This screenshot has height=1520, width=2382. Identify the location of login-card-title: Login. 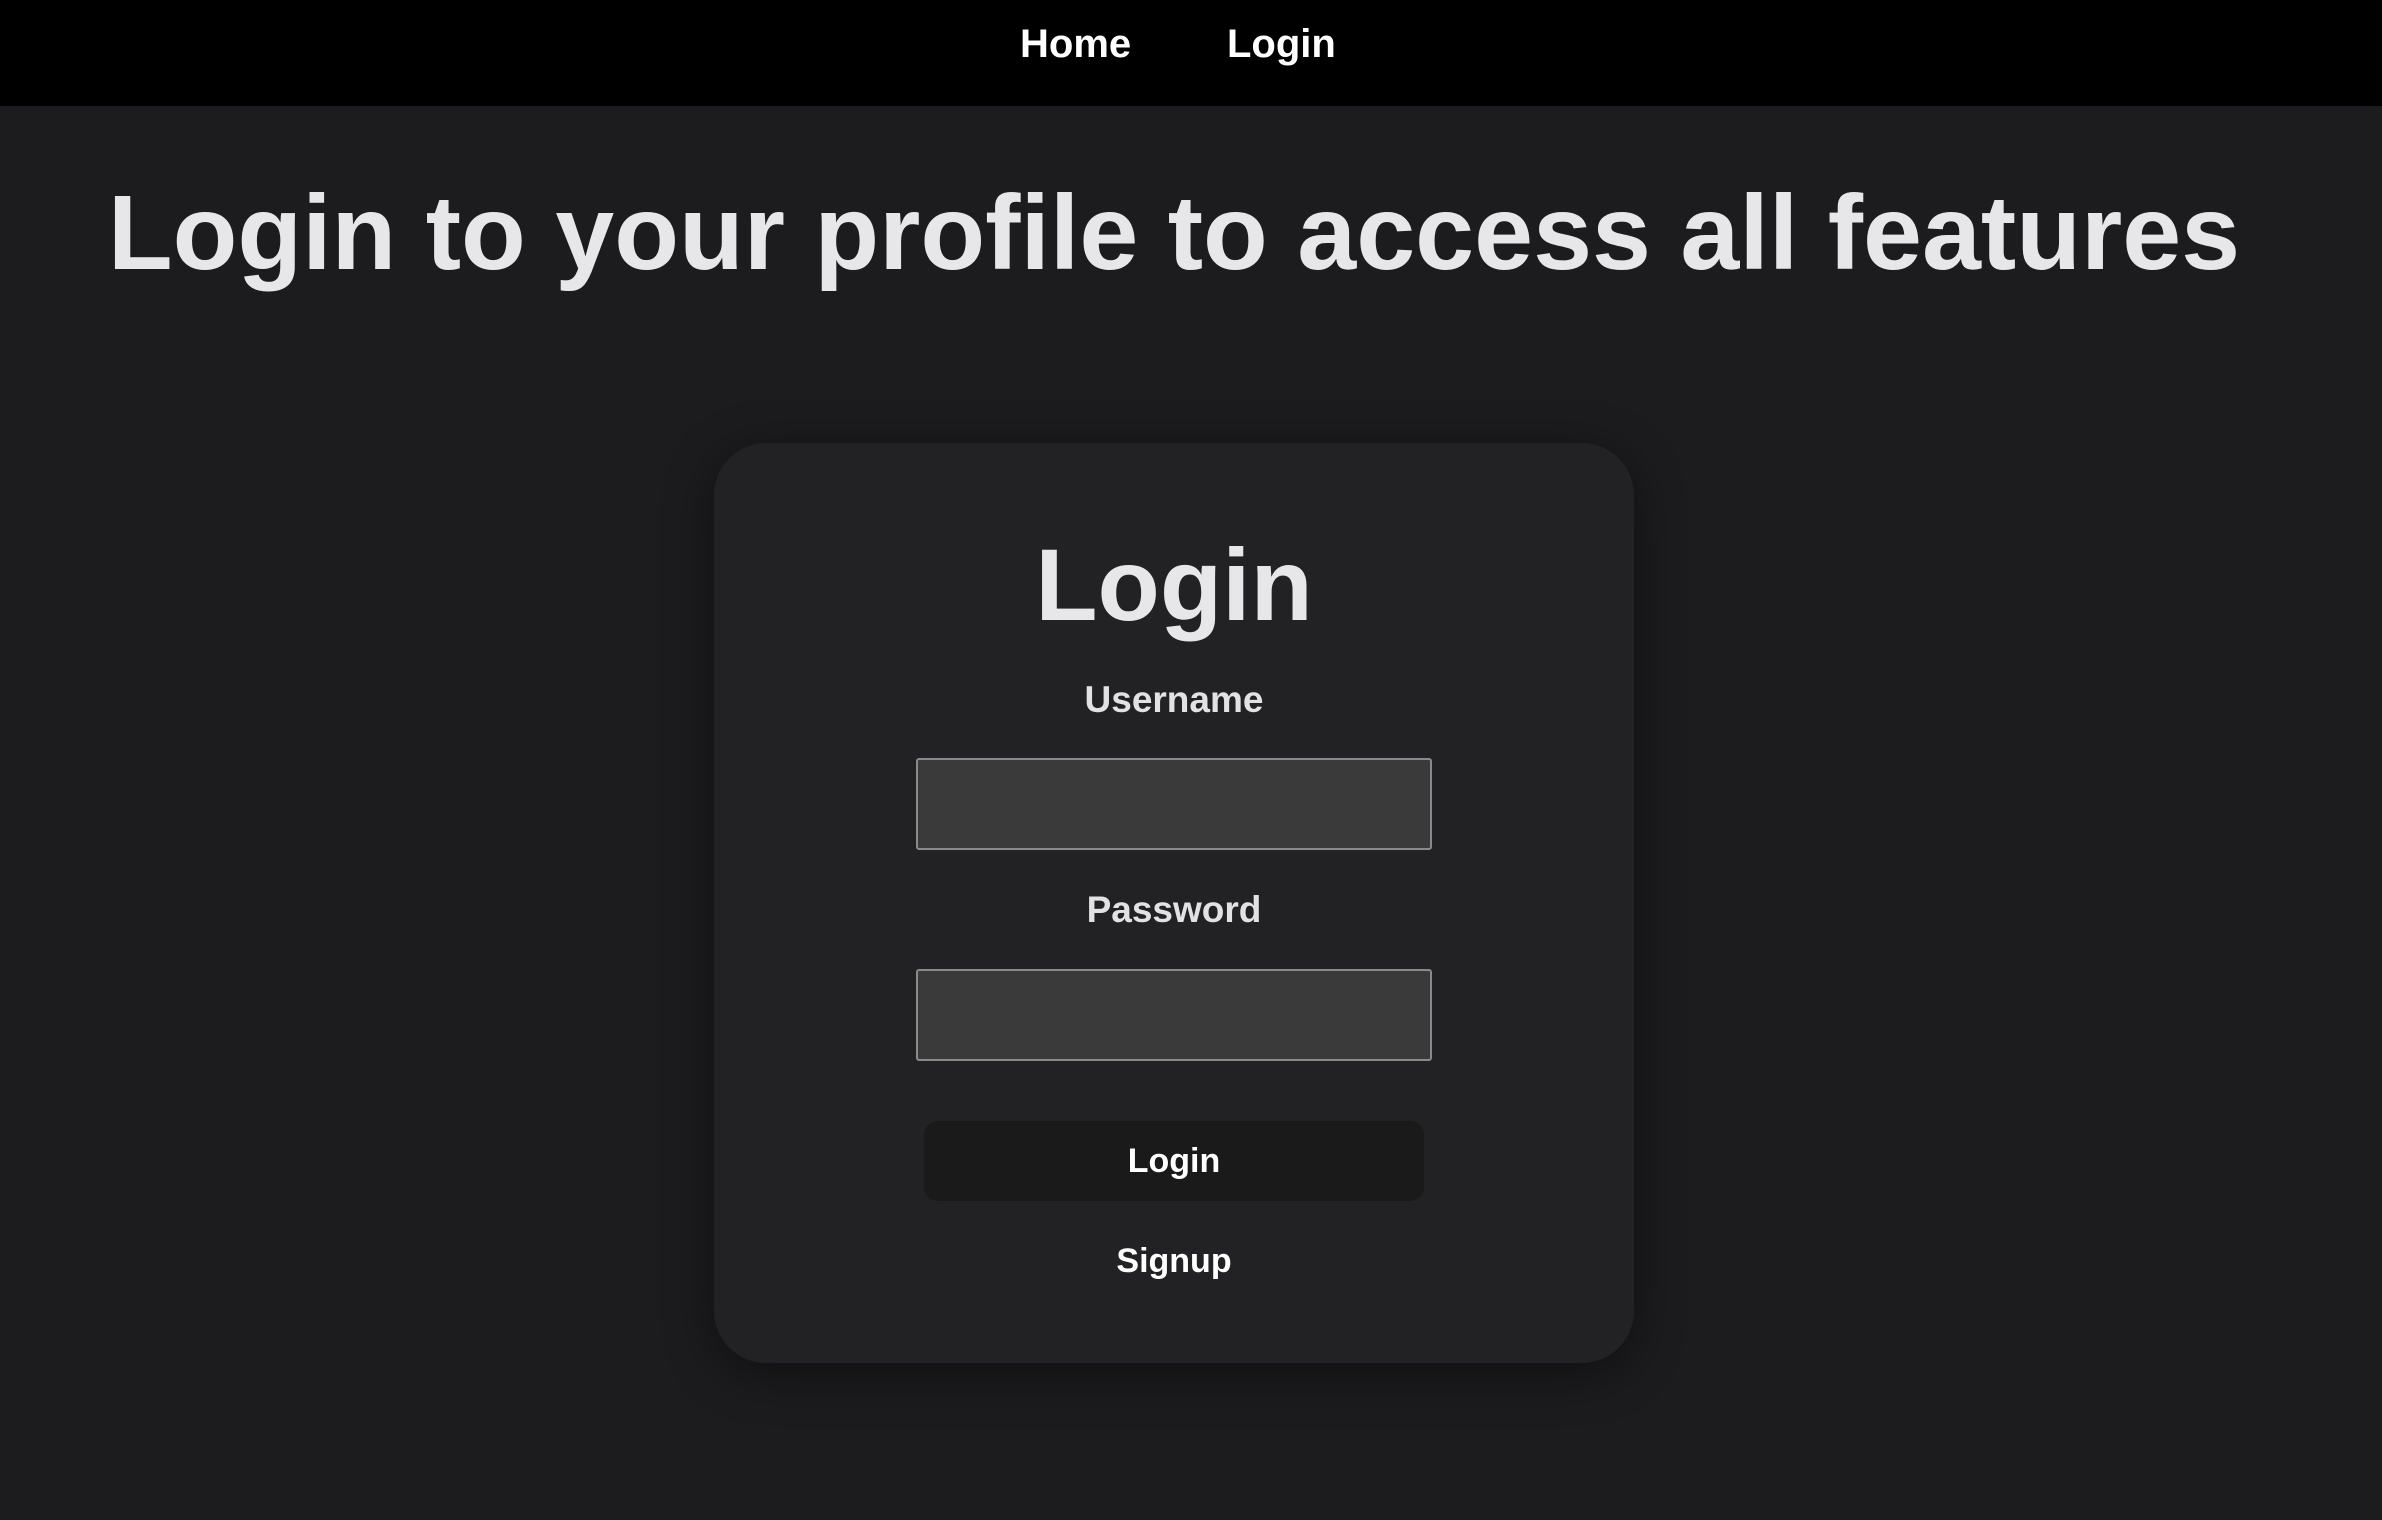
(1174, 585).